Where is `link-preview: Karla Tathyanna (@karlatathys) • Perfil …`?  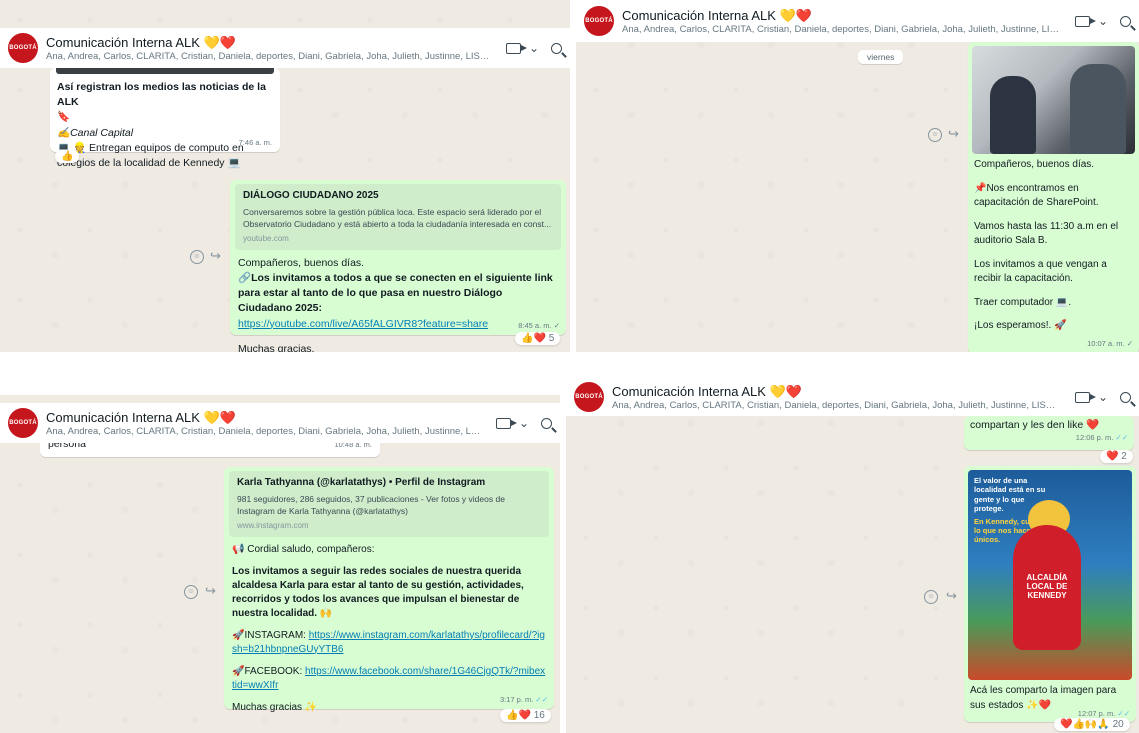 link-preview: Karla Tathyanna (@karlatathys) • Perfil … is located at coordinates (389, 504).